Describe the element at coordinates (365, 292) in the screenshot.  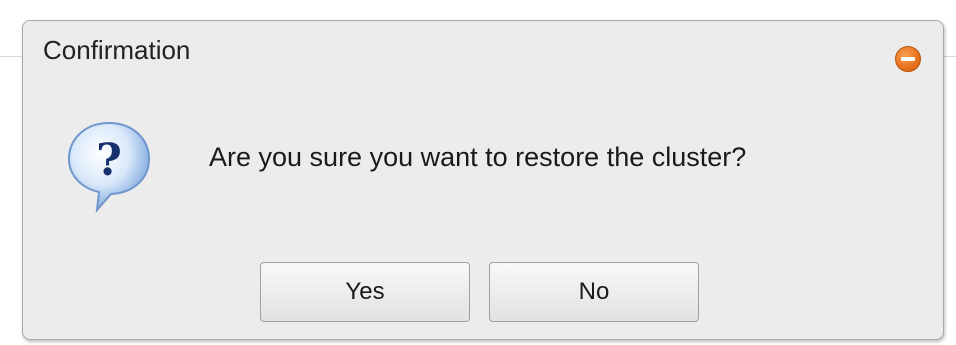
I see `yes-button: Yes` at that location.